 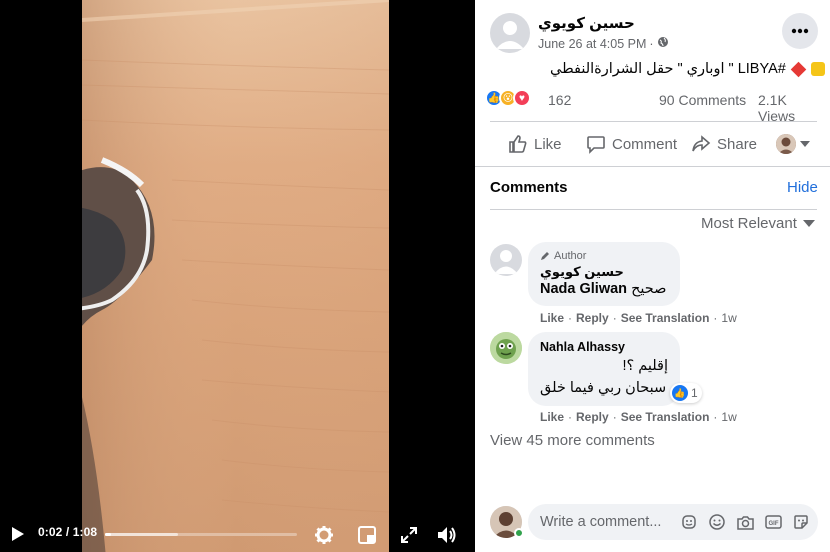 I want to click on thumbs-up-icon, so click(x=518, y=144).